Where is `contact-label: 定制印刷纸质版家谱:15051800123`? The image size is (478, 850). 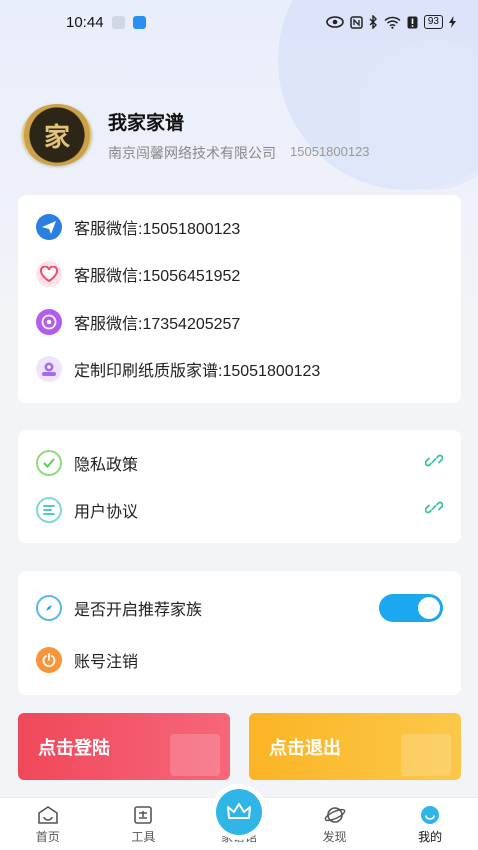
contact-label: 定制印刷纸质版家谱:15051800123 is located at coordinates (197, 372).